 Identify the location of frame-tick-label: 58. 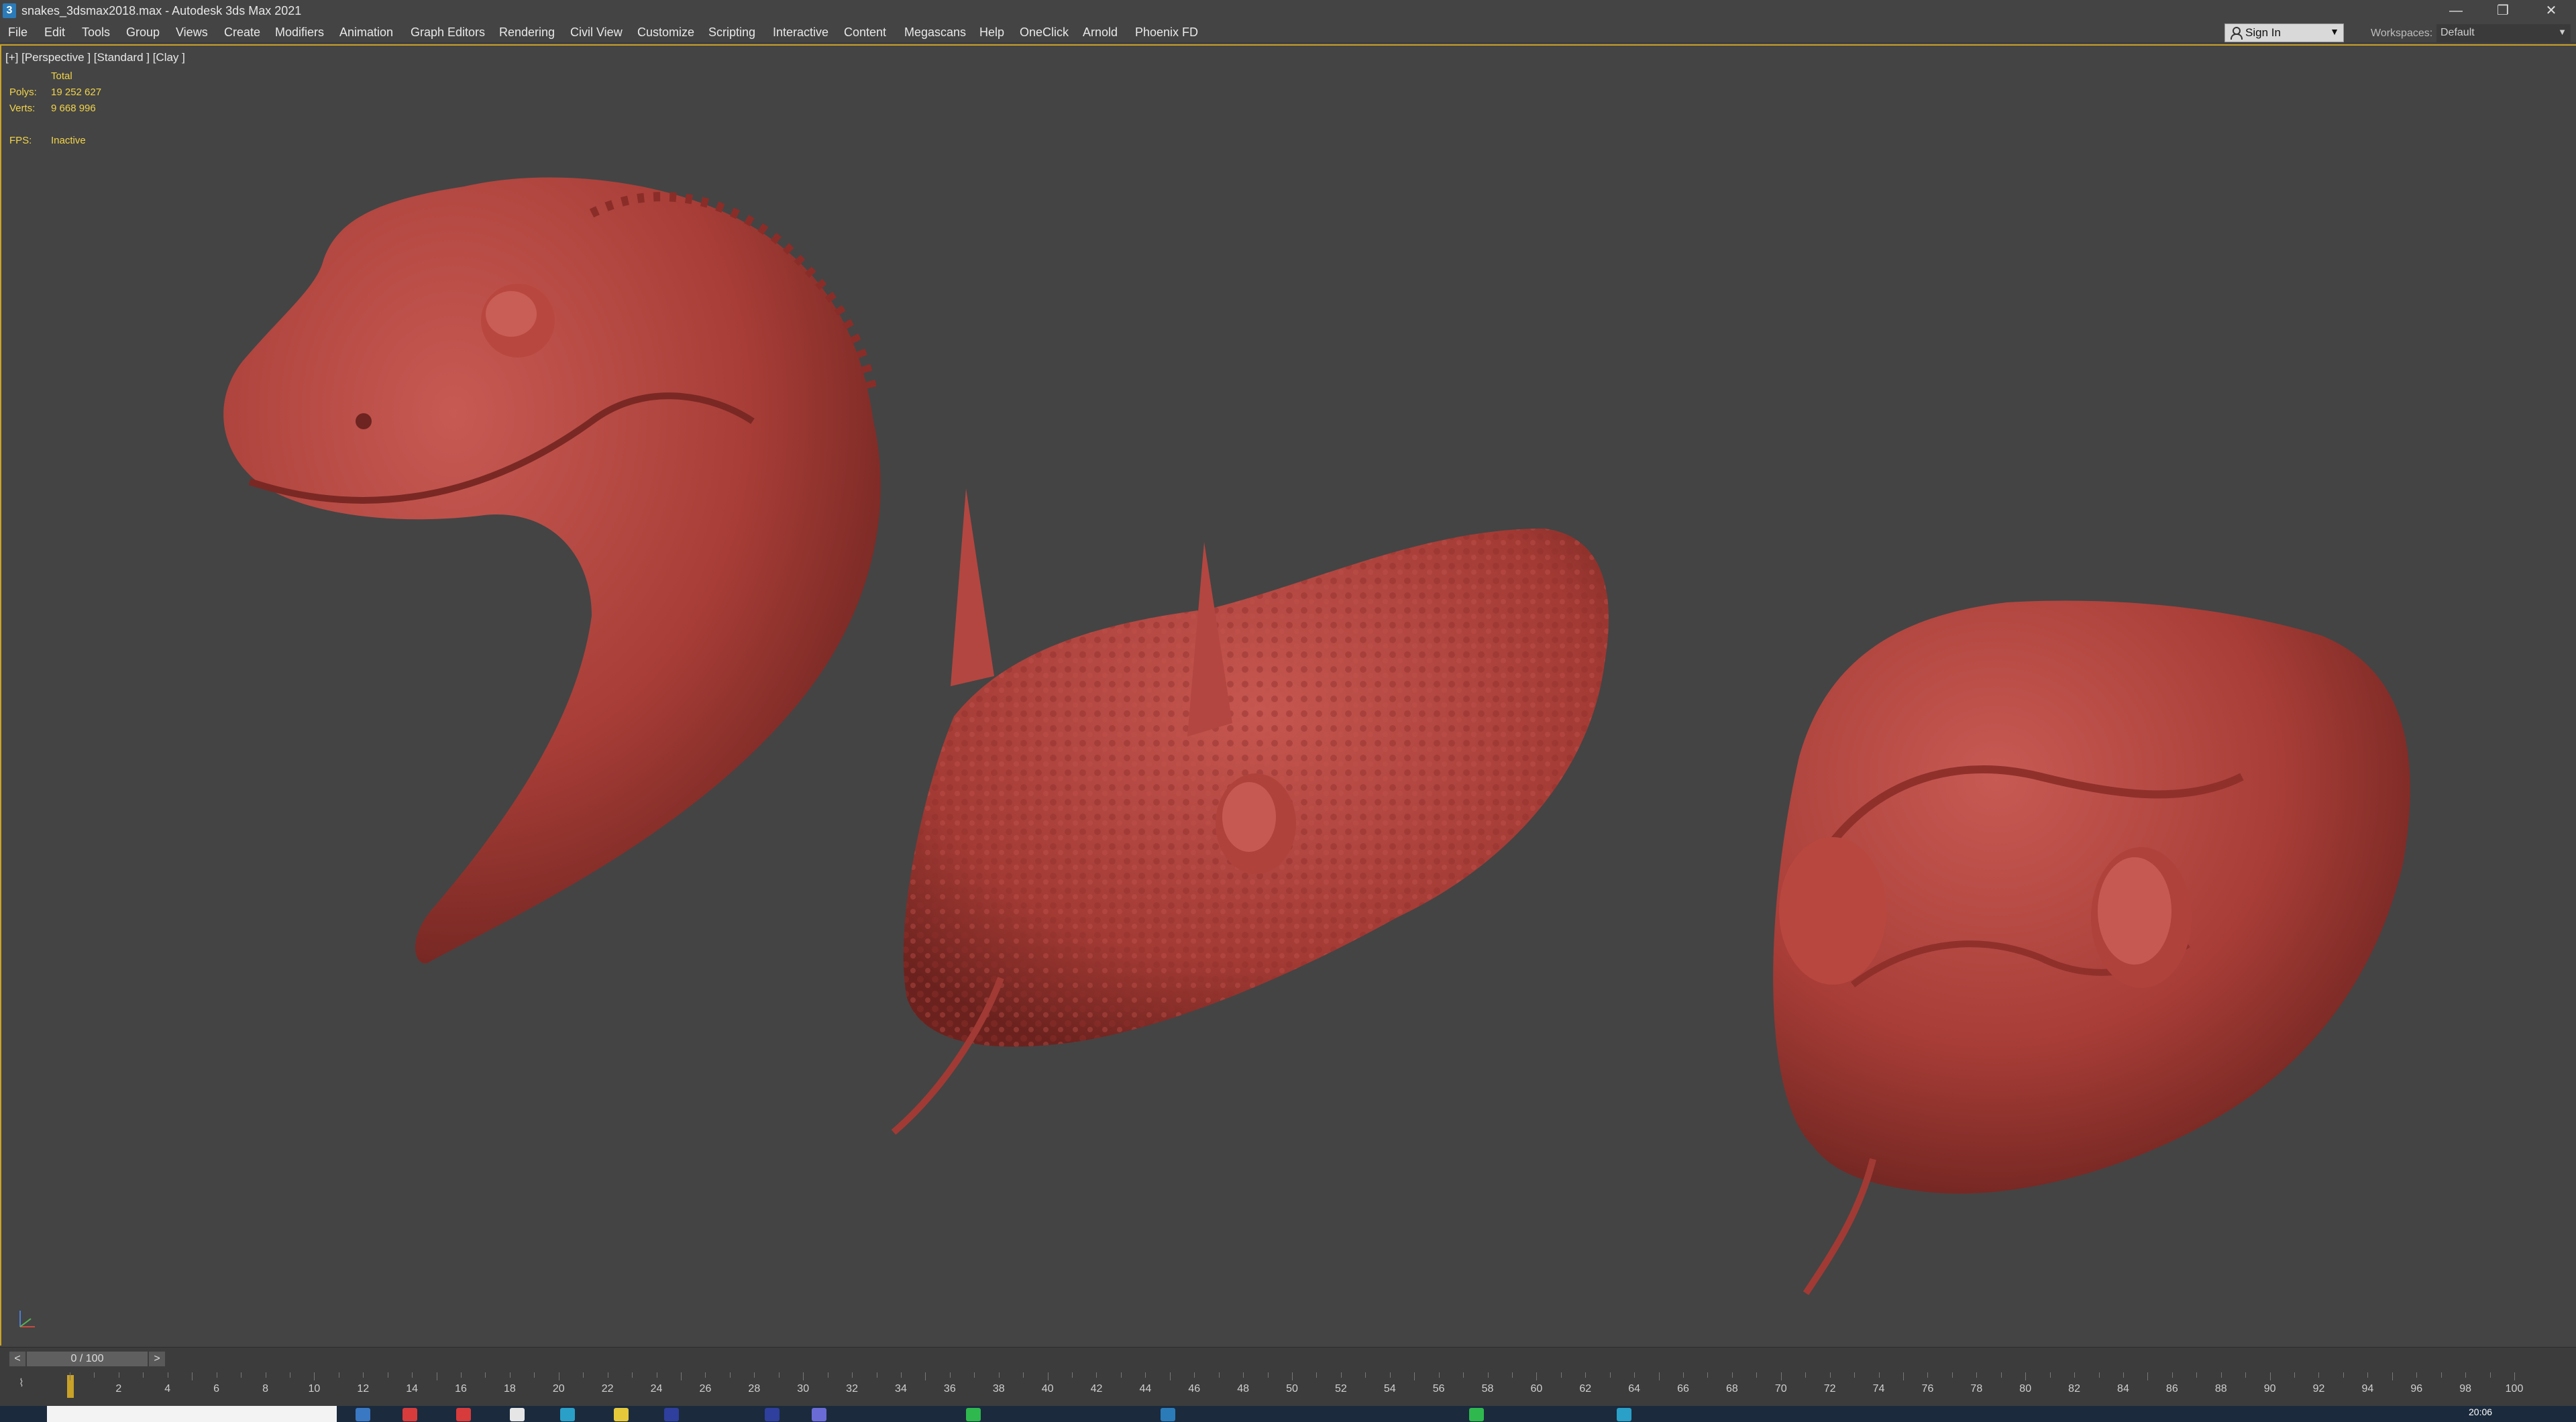
(1487, 1388).